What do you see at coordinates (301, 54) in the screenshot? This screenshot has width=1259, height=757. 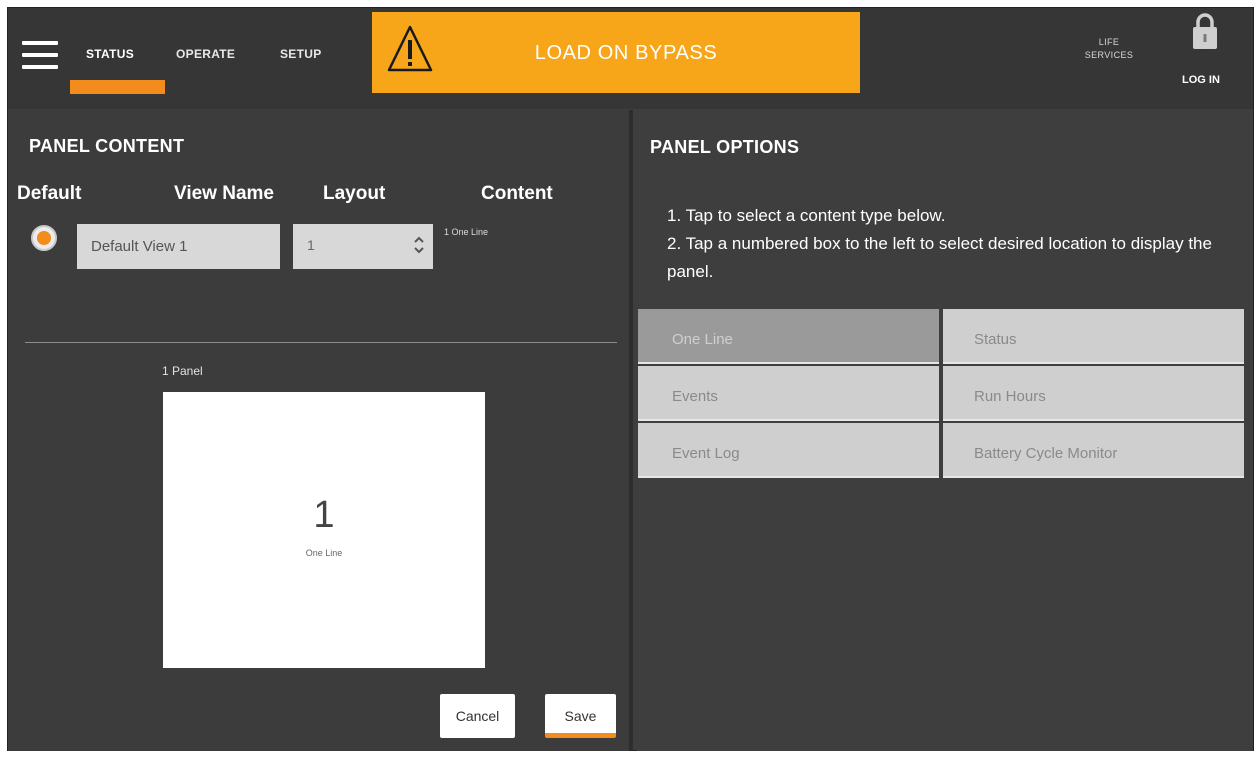 I see `tab-setup: SETUP` at bounding box center [301, 54].